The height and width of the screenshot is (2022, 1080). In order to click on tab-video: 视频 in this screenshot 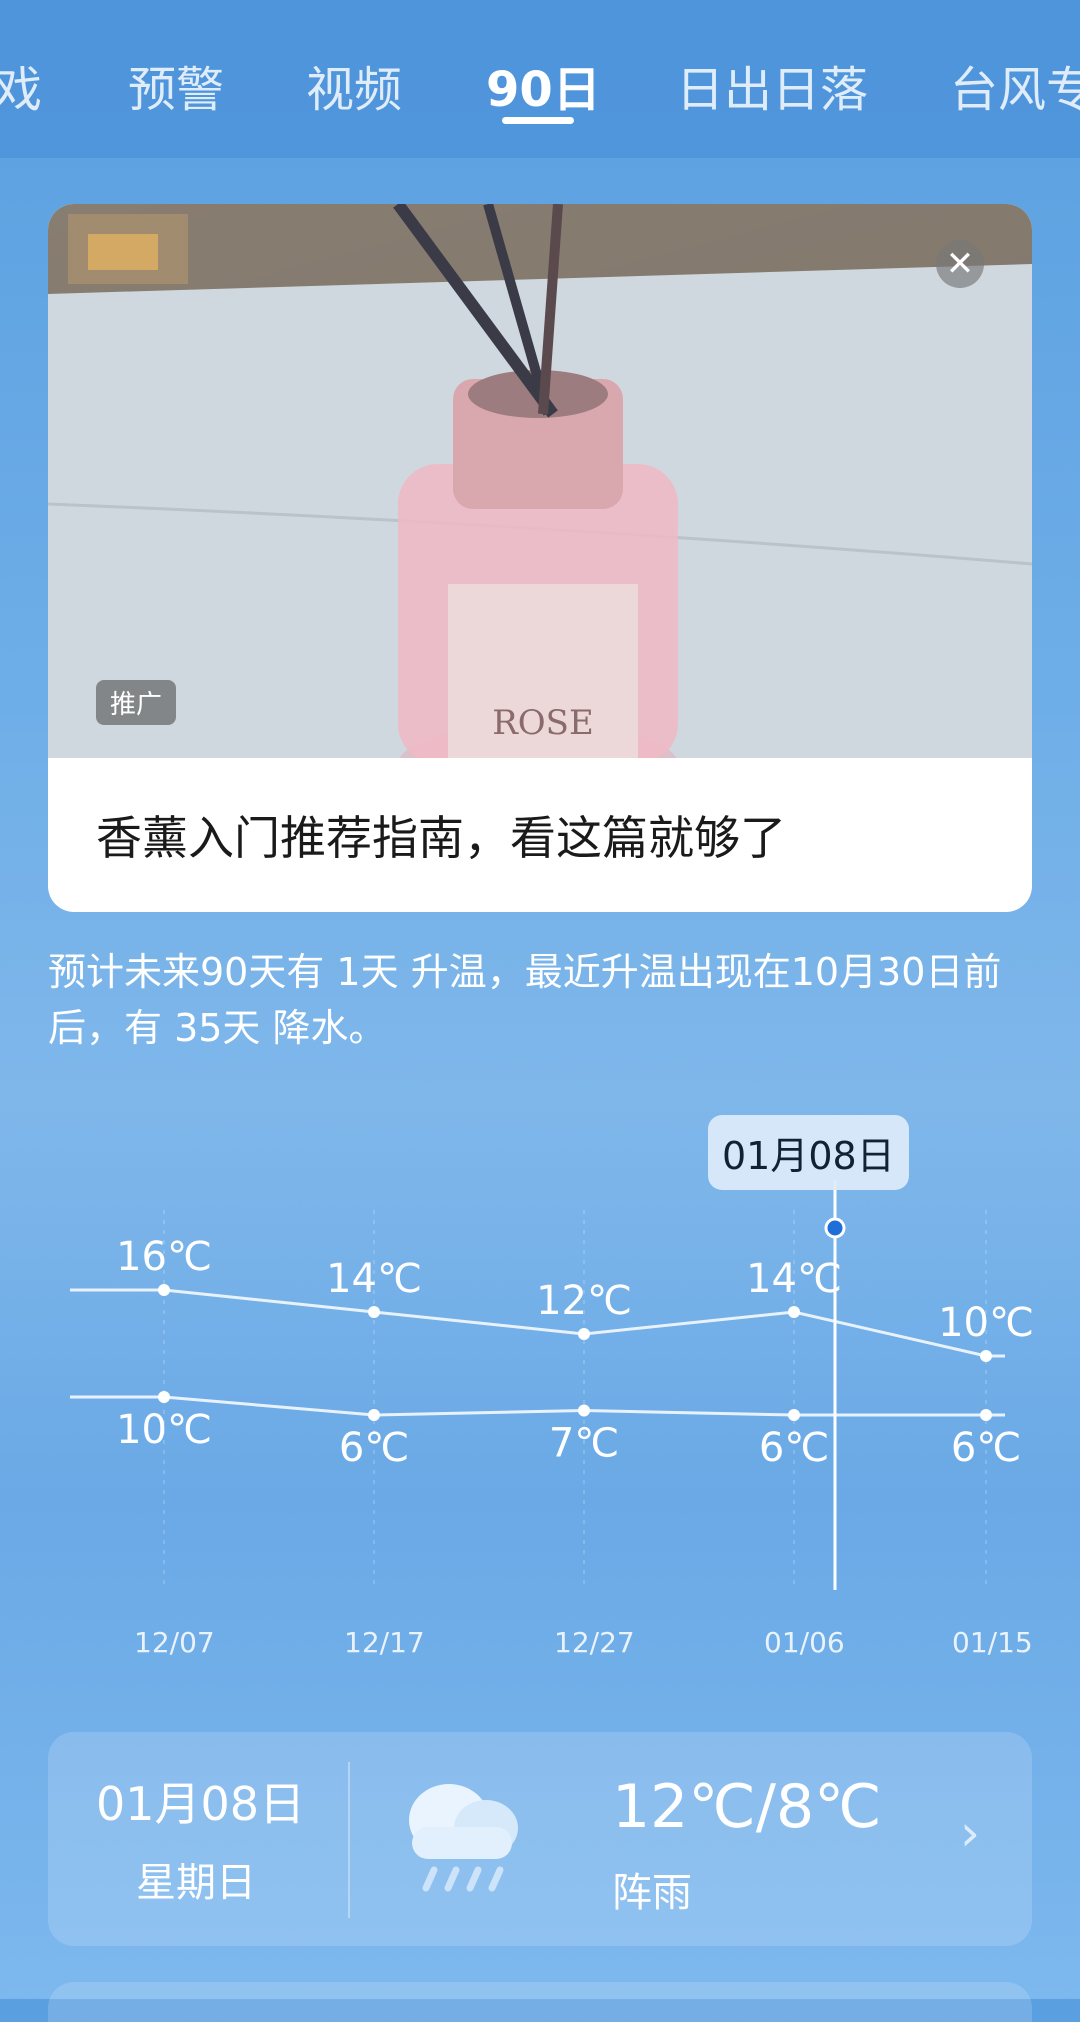, I will do `click(354, 85)`.